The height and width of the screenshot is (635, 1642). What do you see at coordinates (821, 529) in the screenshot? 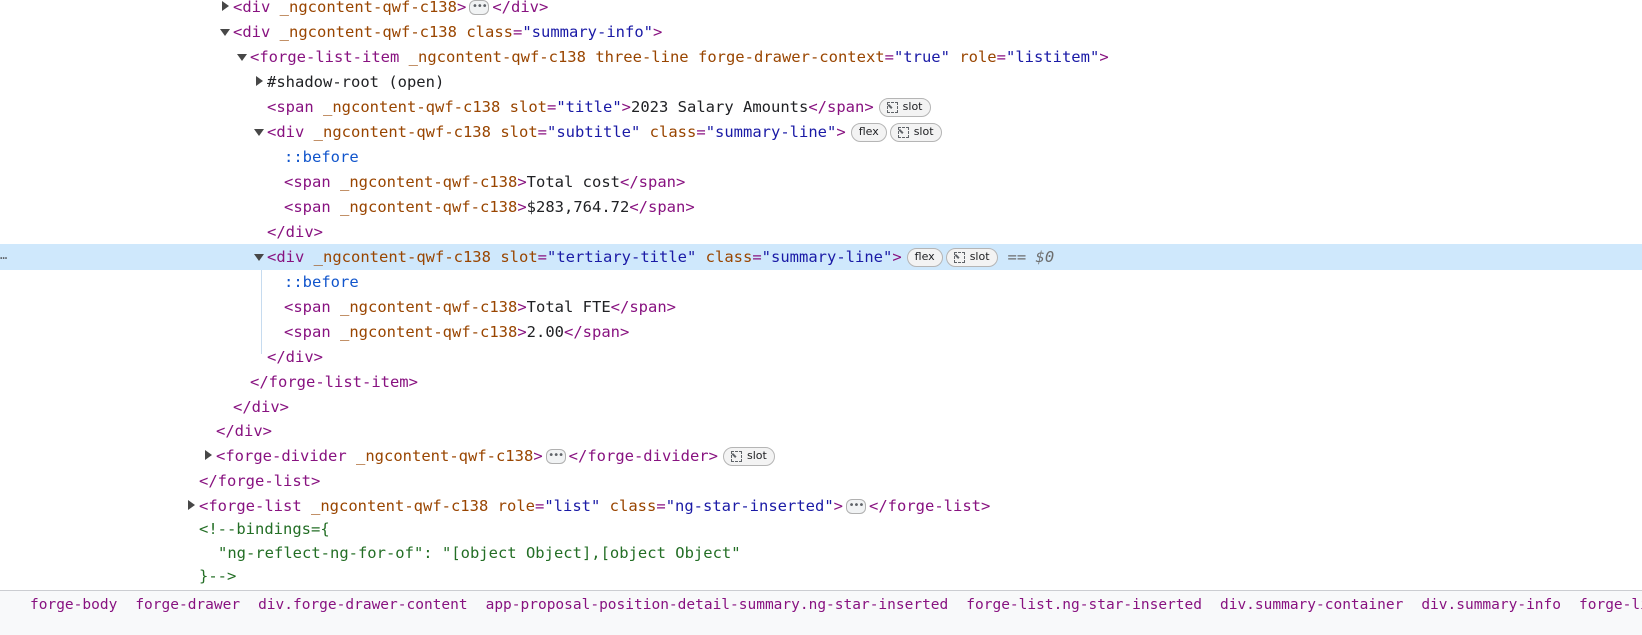
I see `tree-node-comment: <!--bindings={` at bounding box center [821, 529].